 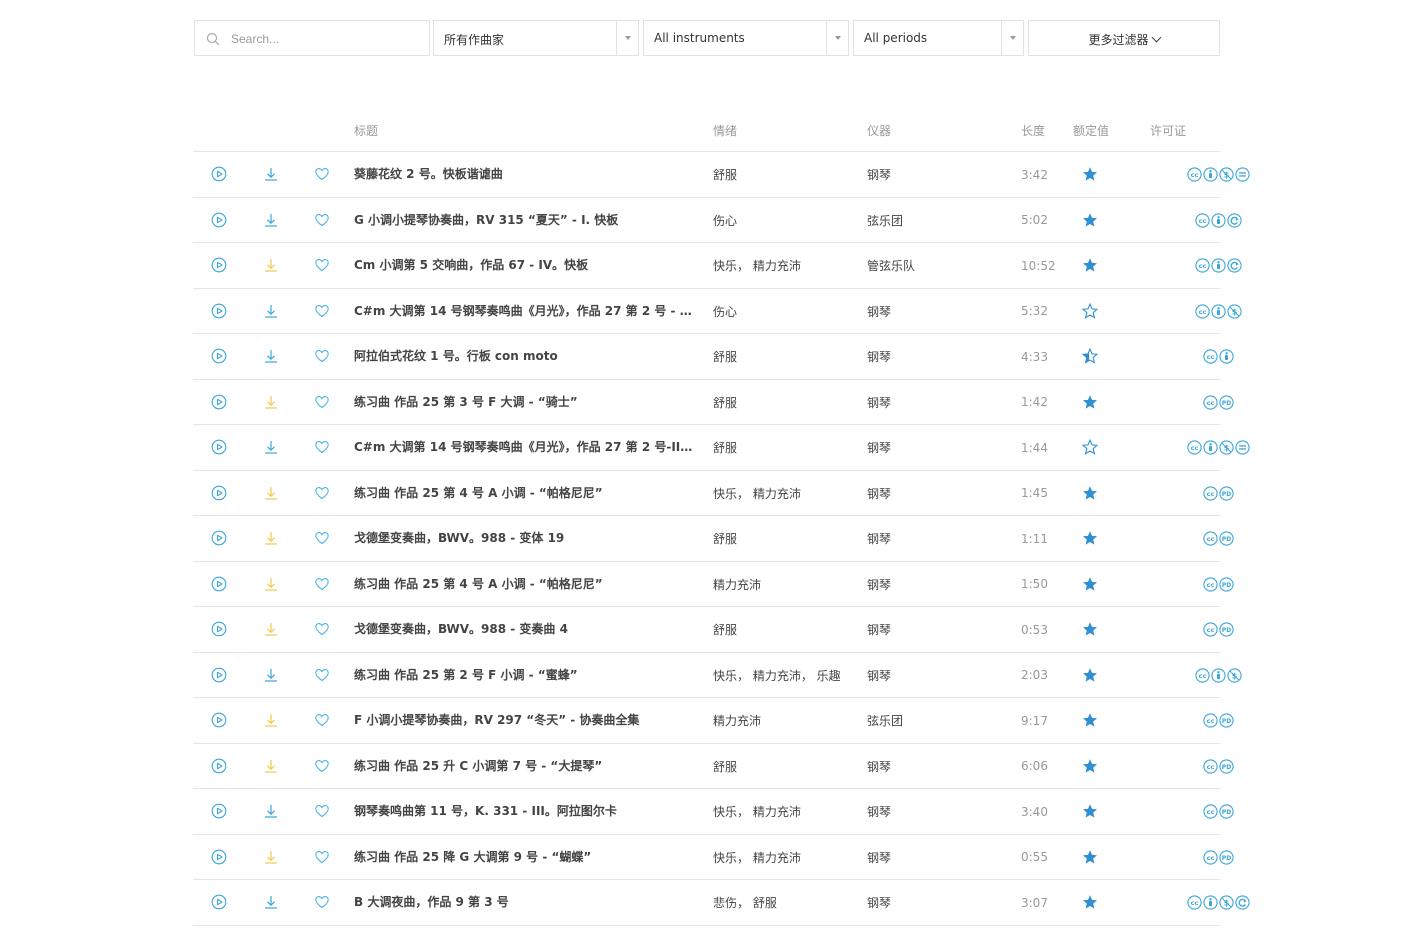 What do you see at coordinates (326, 39) in the screenshot?
I see `search-input` at bounding box center [326, 39].